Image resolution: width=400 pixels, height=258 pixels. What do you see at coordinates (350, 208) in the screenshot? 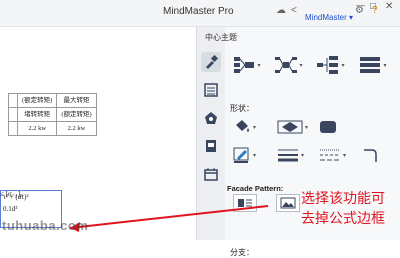
I see `annotation-text: 选择该功能可 去掉公式边框` at bounding box center [350, 208].